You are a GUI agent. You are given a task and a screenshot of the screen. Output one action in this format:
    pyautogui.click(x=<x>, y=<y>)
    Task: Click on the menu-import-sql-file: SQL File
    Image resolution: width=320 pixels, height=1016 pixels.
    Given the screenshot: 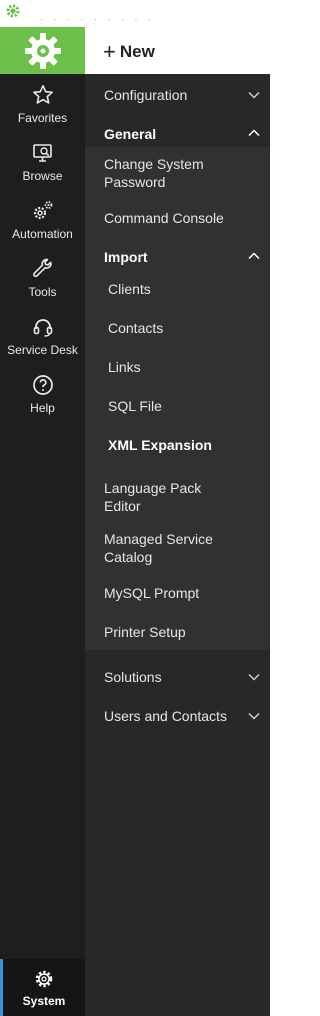 What is the action you would take?
    pyautogui.click(x=135, y=406)
    